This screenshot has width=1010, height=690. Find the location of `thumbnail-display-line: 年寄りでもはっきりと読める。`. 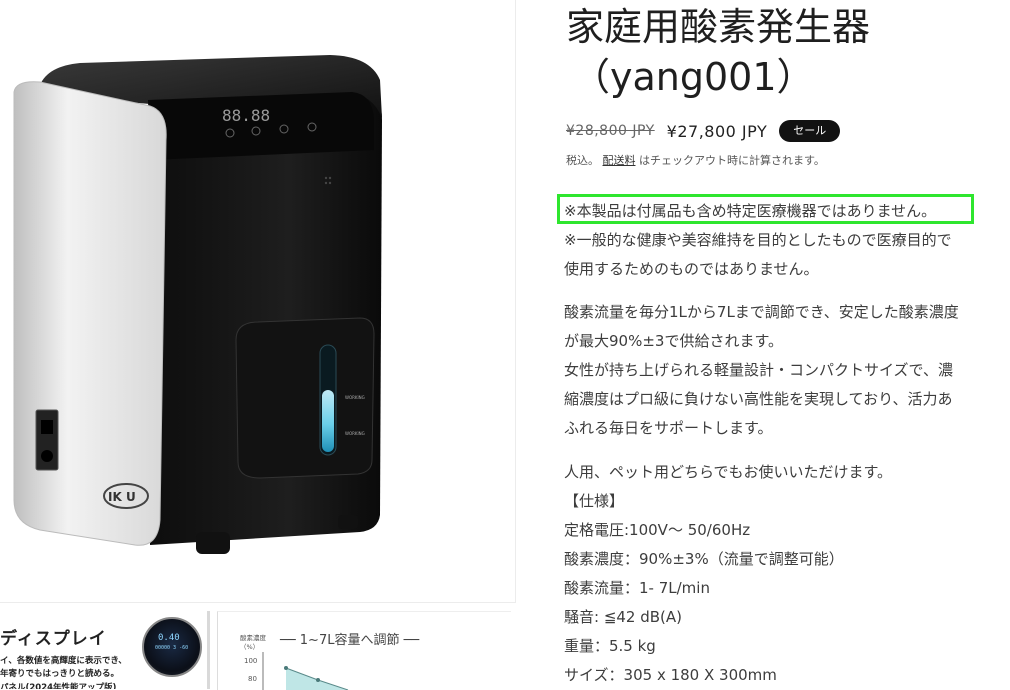

thumbnail-display-line: 年寄りでもはっきりと読める。 is located at coordinates (60, 674).